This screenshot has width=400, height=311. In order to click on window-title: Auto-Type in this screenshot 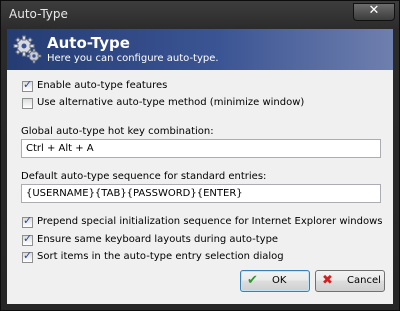, I will do `click(38, 14)`.